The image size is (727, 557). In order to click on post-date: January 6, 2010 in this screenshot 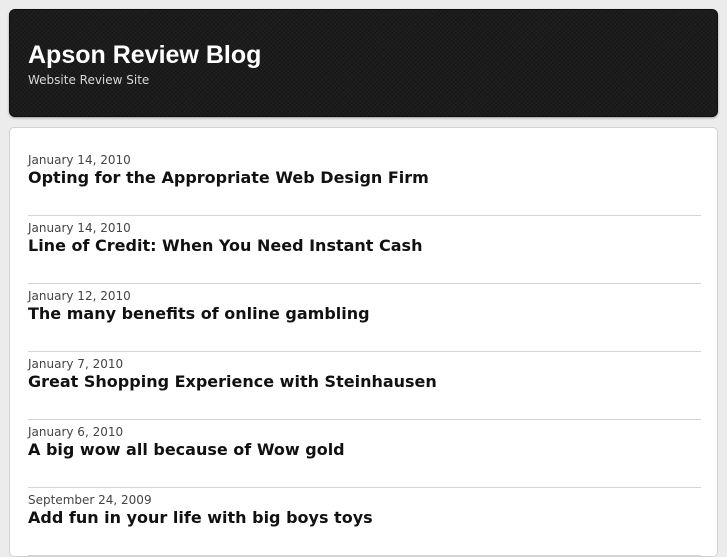, I will do `click(76, 432)`.